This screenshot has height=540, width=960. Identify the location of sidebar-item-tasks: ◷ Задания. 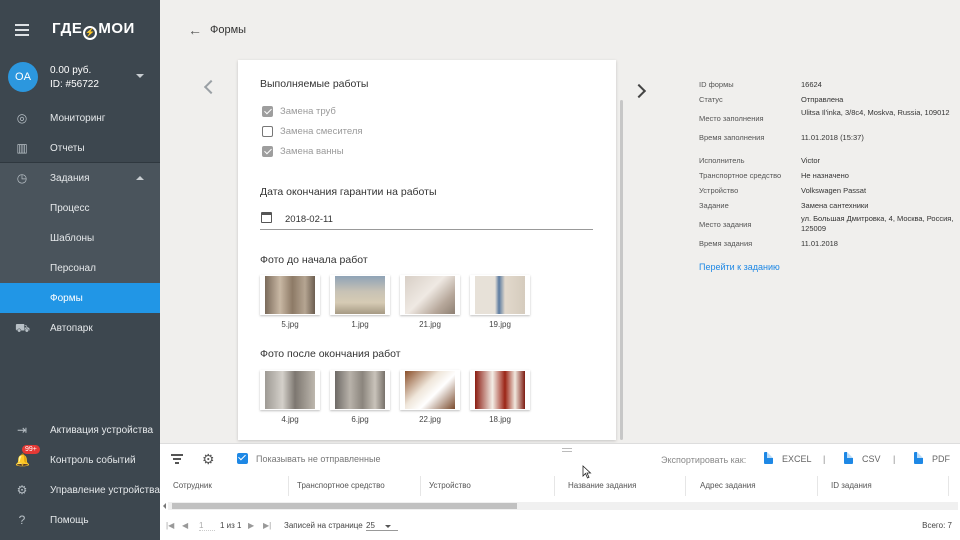
(80, 178).